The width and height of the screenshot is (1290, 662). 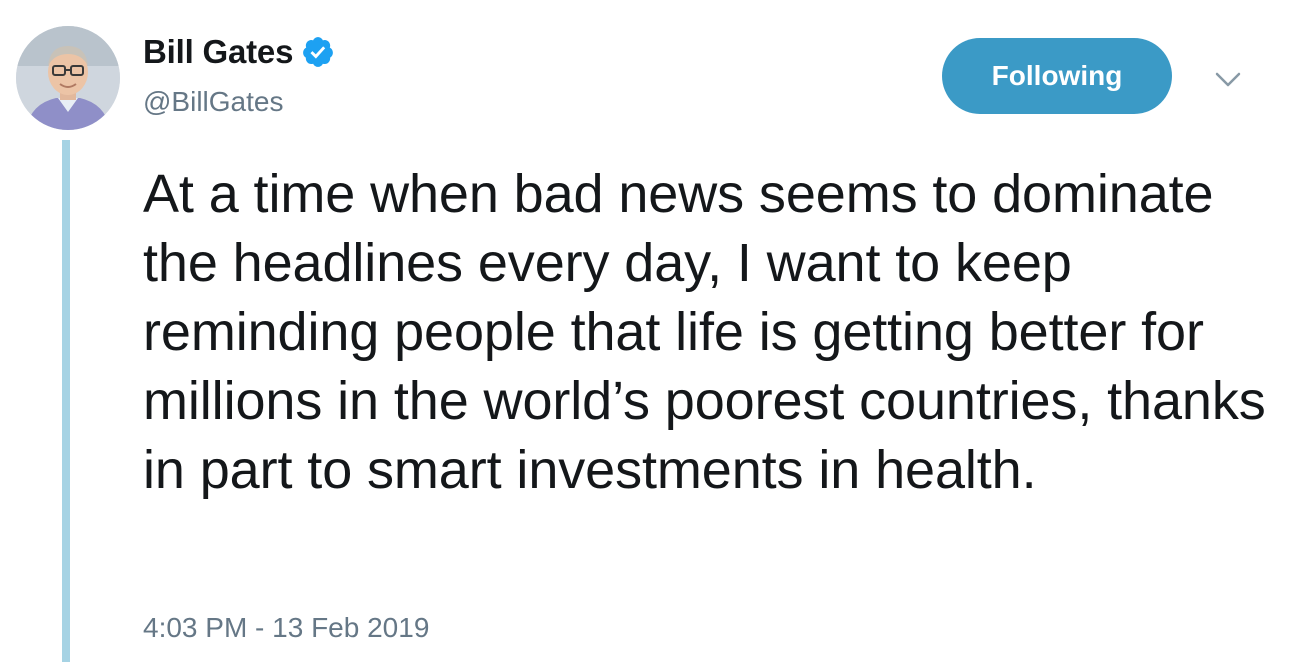 What do you see at coordinates (213, 102) in the screenshot?
I see `author-handle: @BillGates` at bounding box center [213, 102].